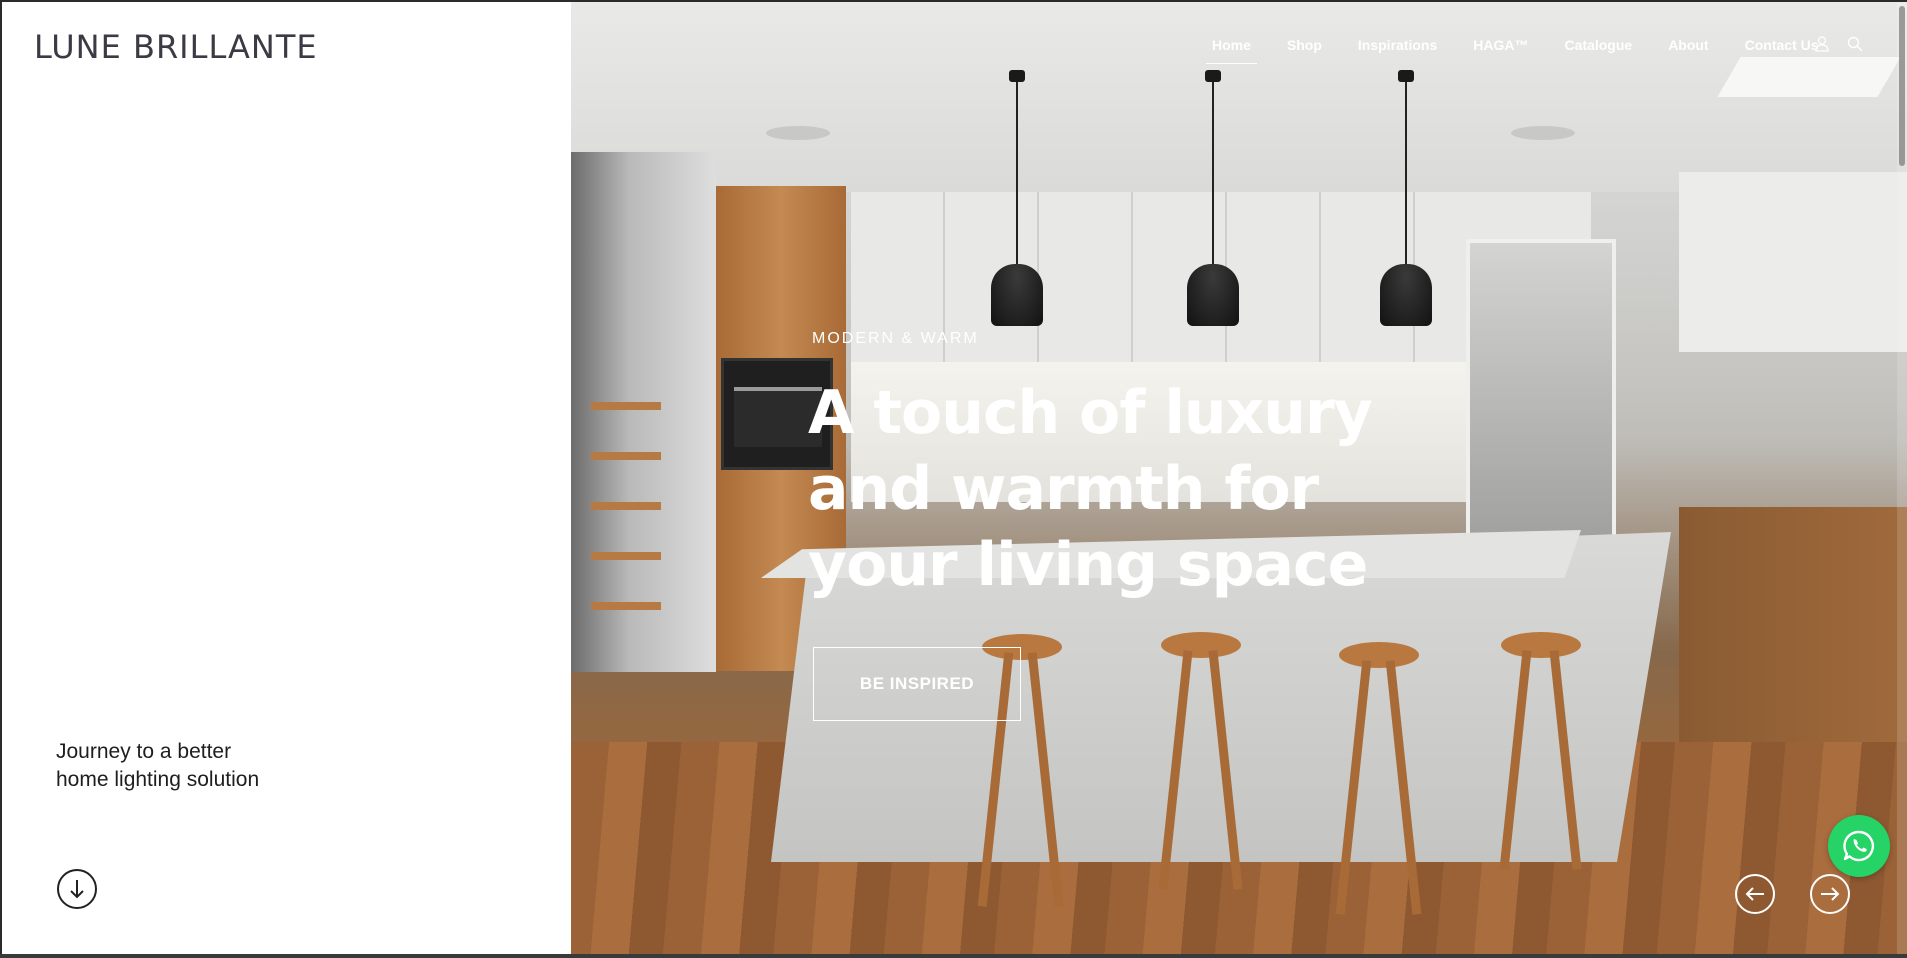 Image resolution: width=1907 pixels, height=958 pixels. I want to click on arrow-right-icon, so click(1830, 894).